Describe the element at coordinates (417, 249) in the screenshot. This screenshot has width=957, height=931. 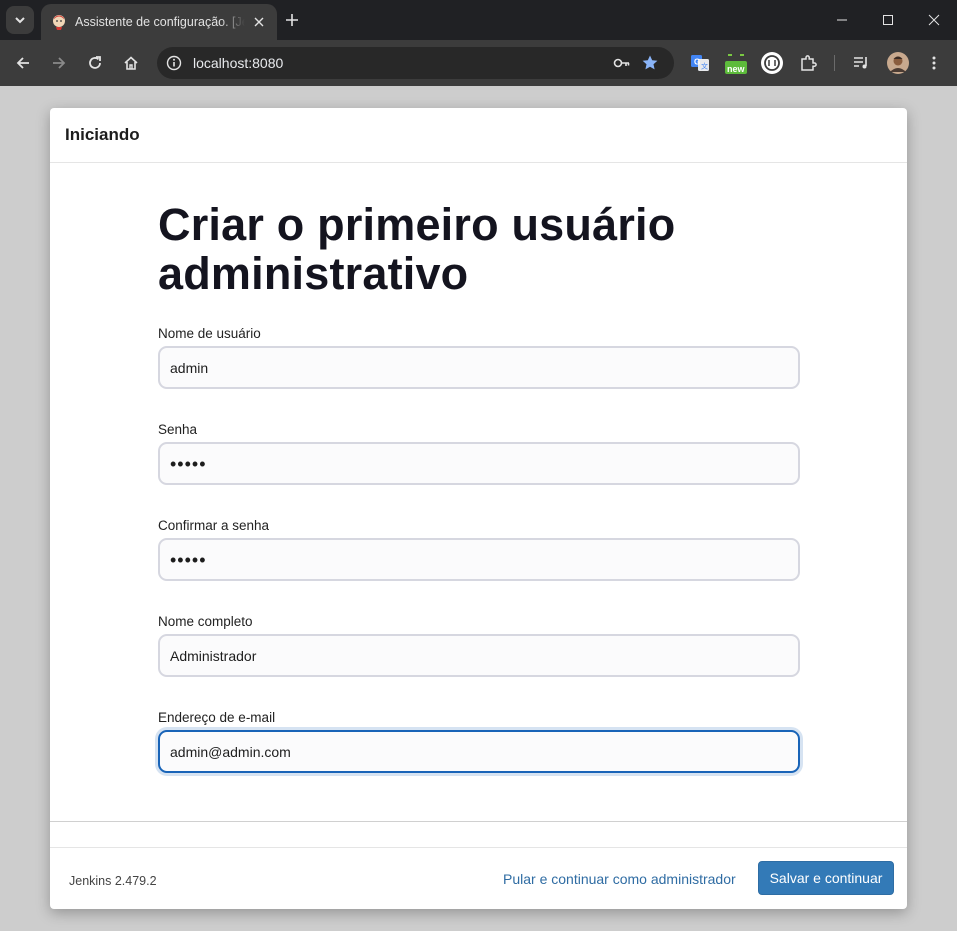
I see `page-title: Criar o primeiro usuário administrativo` at that location.